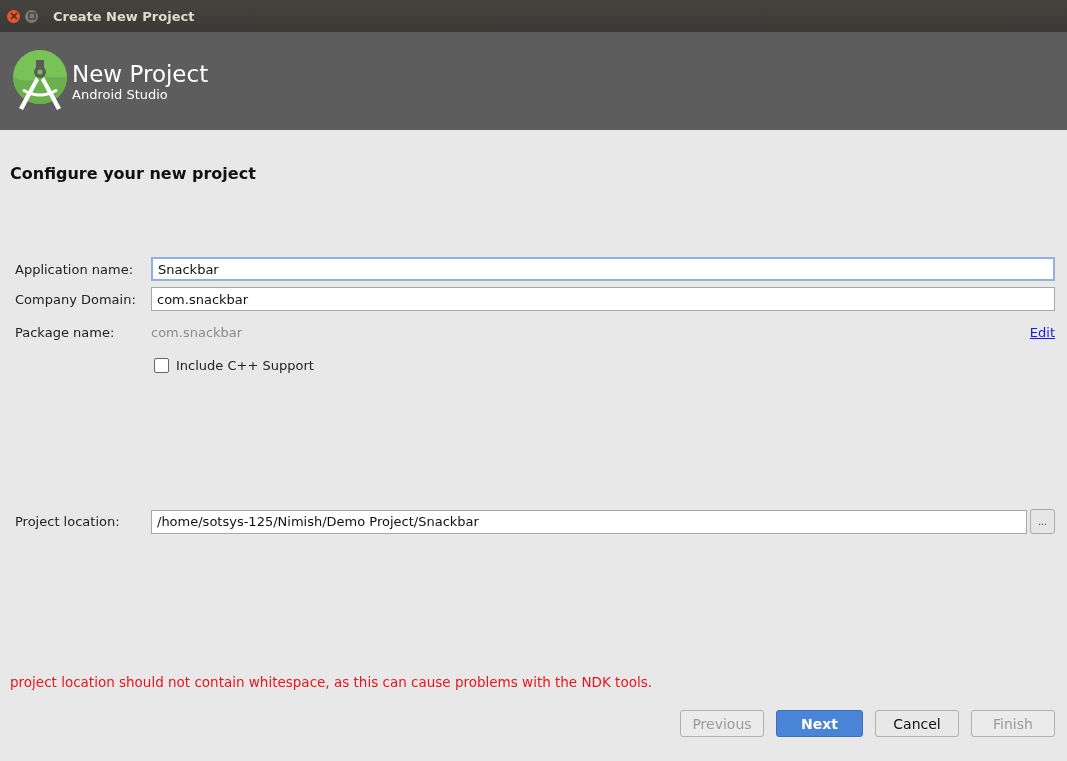  Describe the element at coordinates (133, 173) in the screenshot. I see `page-heading: Configure your new project` at that location.